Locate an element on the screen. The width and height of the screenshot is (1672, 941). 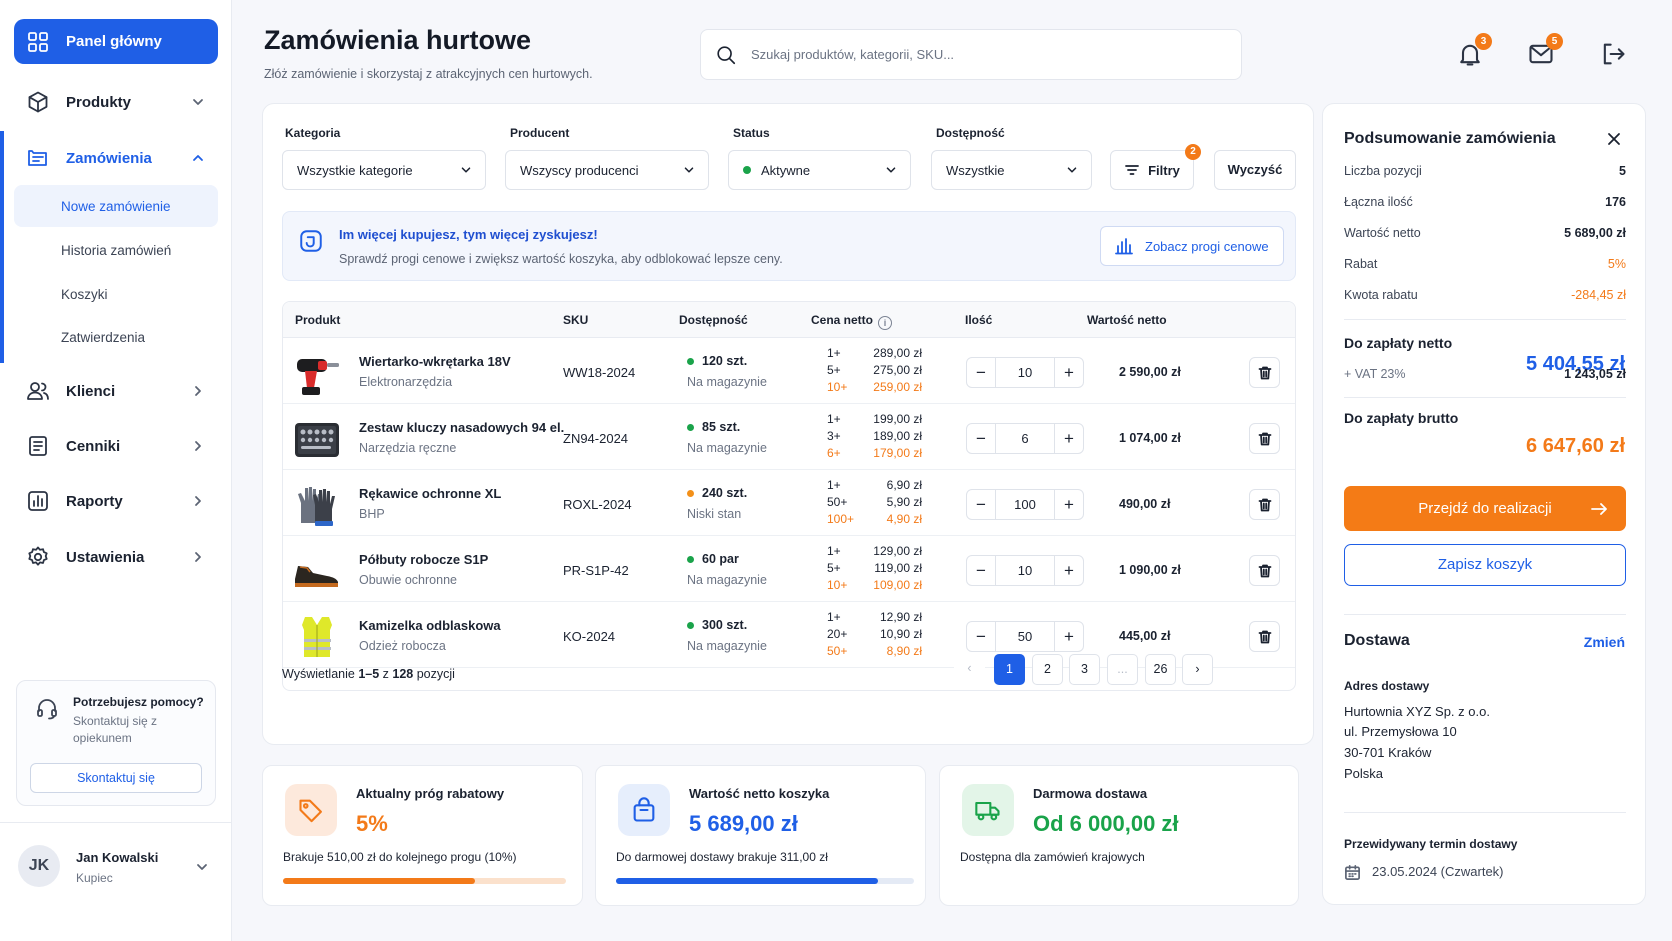
notifications-badge: 3 is located at coordinates (1483, 41).